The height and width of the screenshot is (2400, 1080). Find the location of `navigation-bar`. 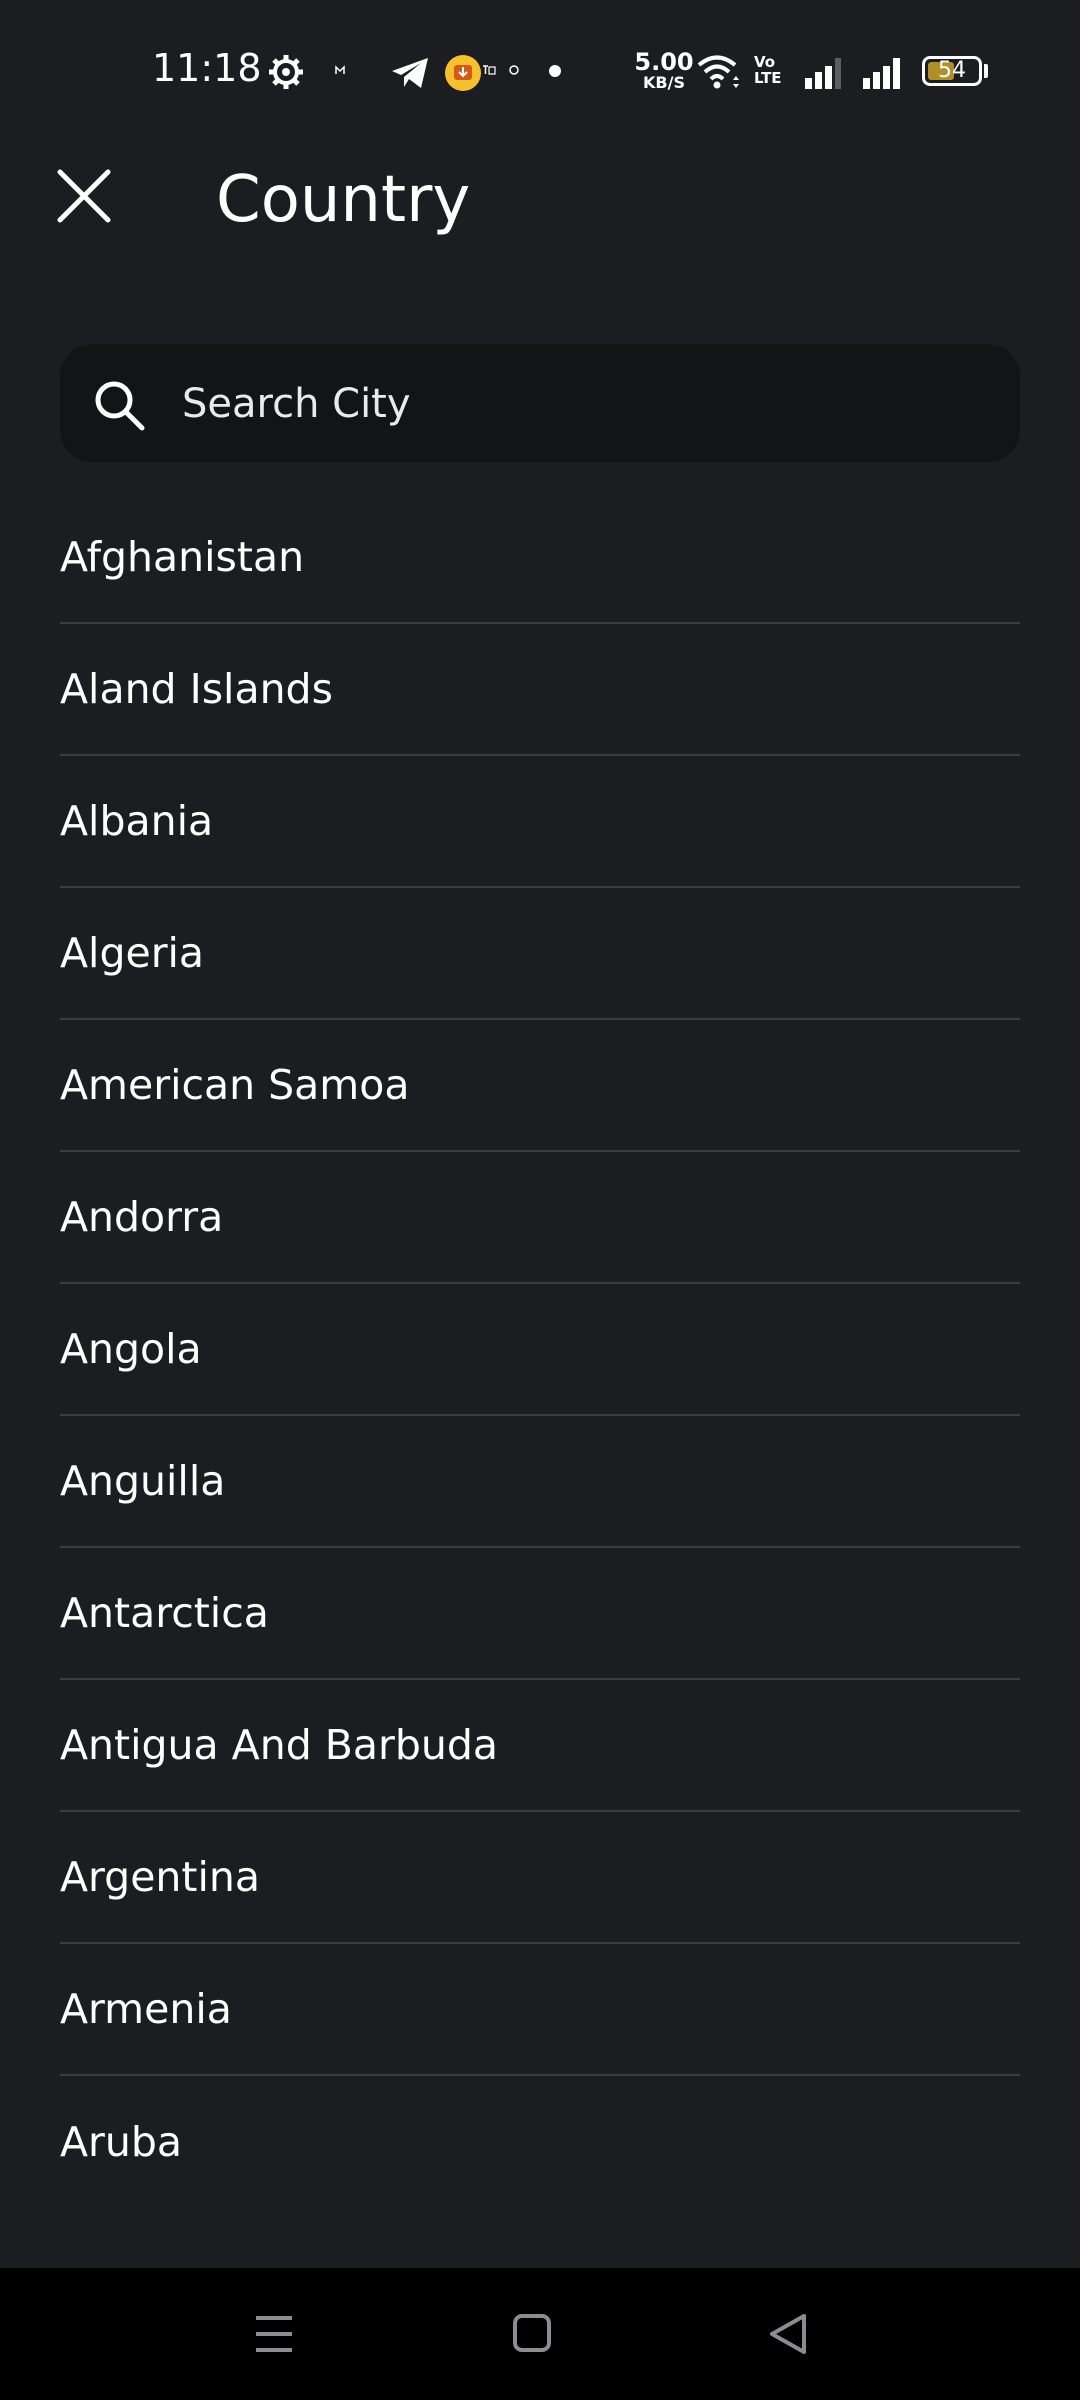

navigation-bar is located at coordinates (540, 2334).